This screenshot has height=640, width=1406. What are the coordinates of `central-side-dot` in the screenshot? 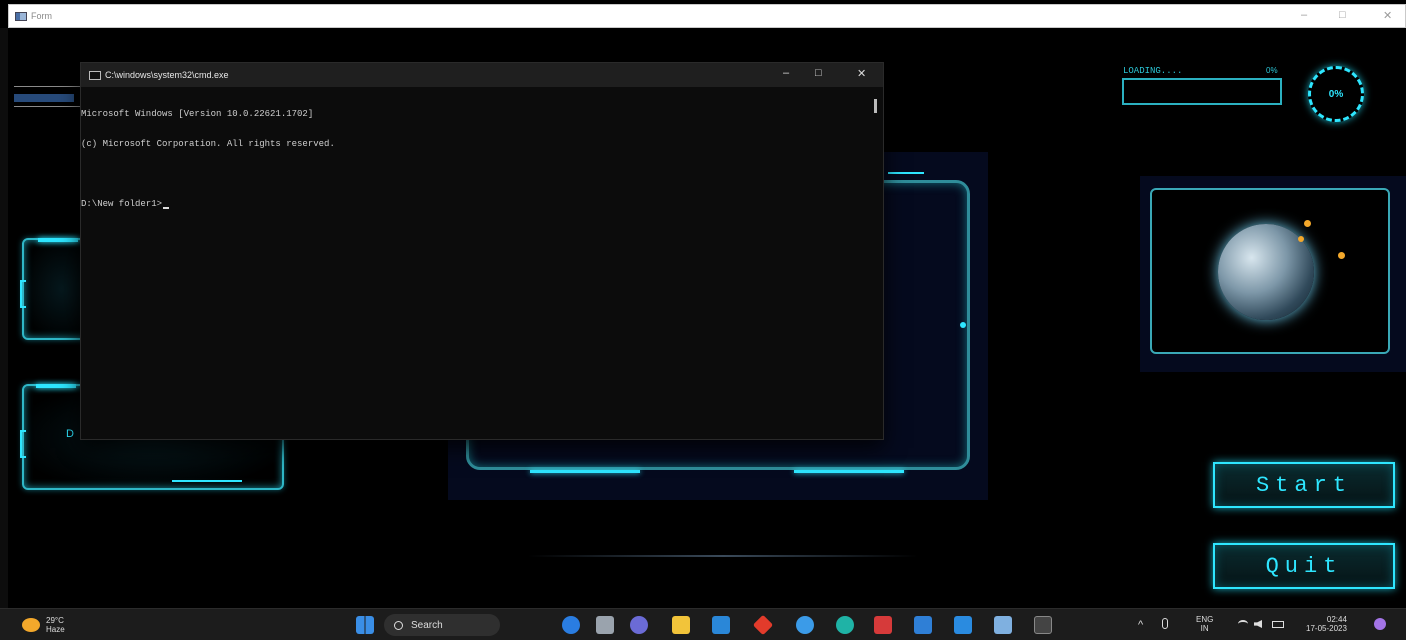 It's located at (963, 325).